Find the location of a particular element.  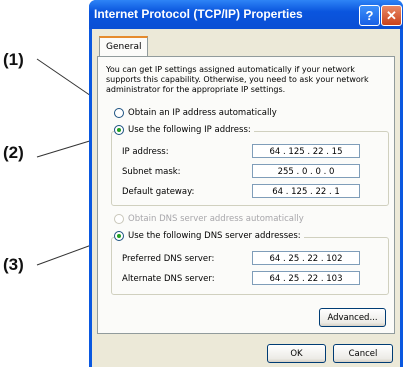

obtain-dns-auto-label: Obtain DNS server address automatically is located at coordinates (216, 219).